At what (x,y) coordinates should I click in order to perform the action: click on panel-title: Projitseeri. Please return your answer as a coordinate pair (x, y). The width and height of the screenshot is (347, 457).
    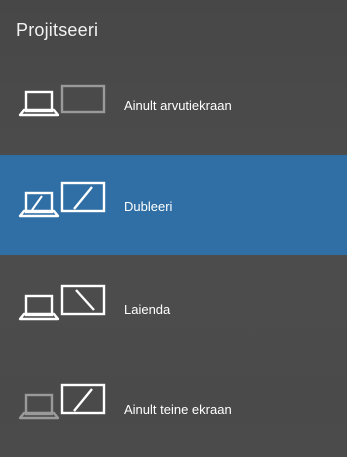
    Looking at the image, I should click on (57, 30).